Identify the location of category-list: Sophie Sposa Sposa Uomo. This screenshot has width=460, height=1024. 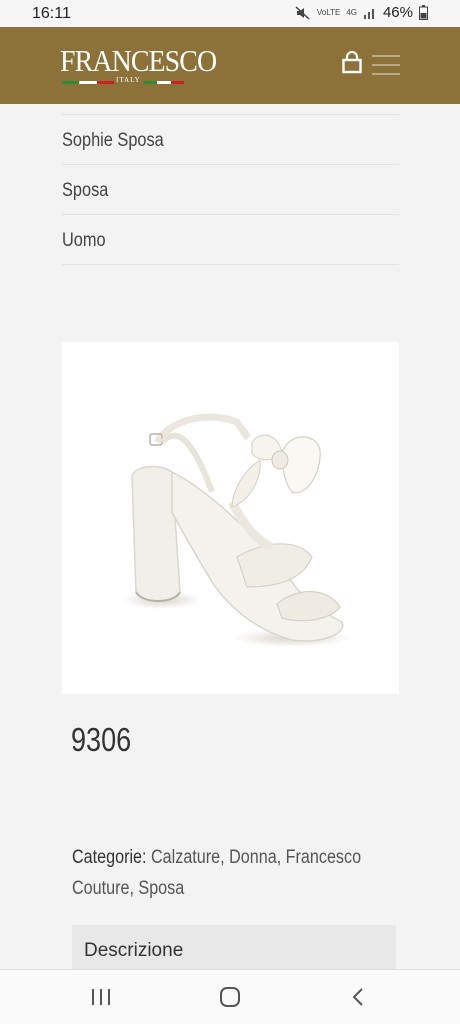
(230, 189).